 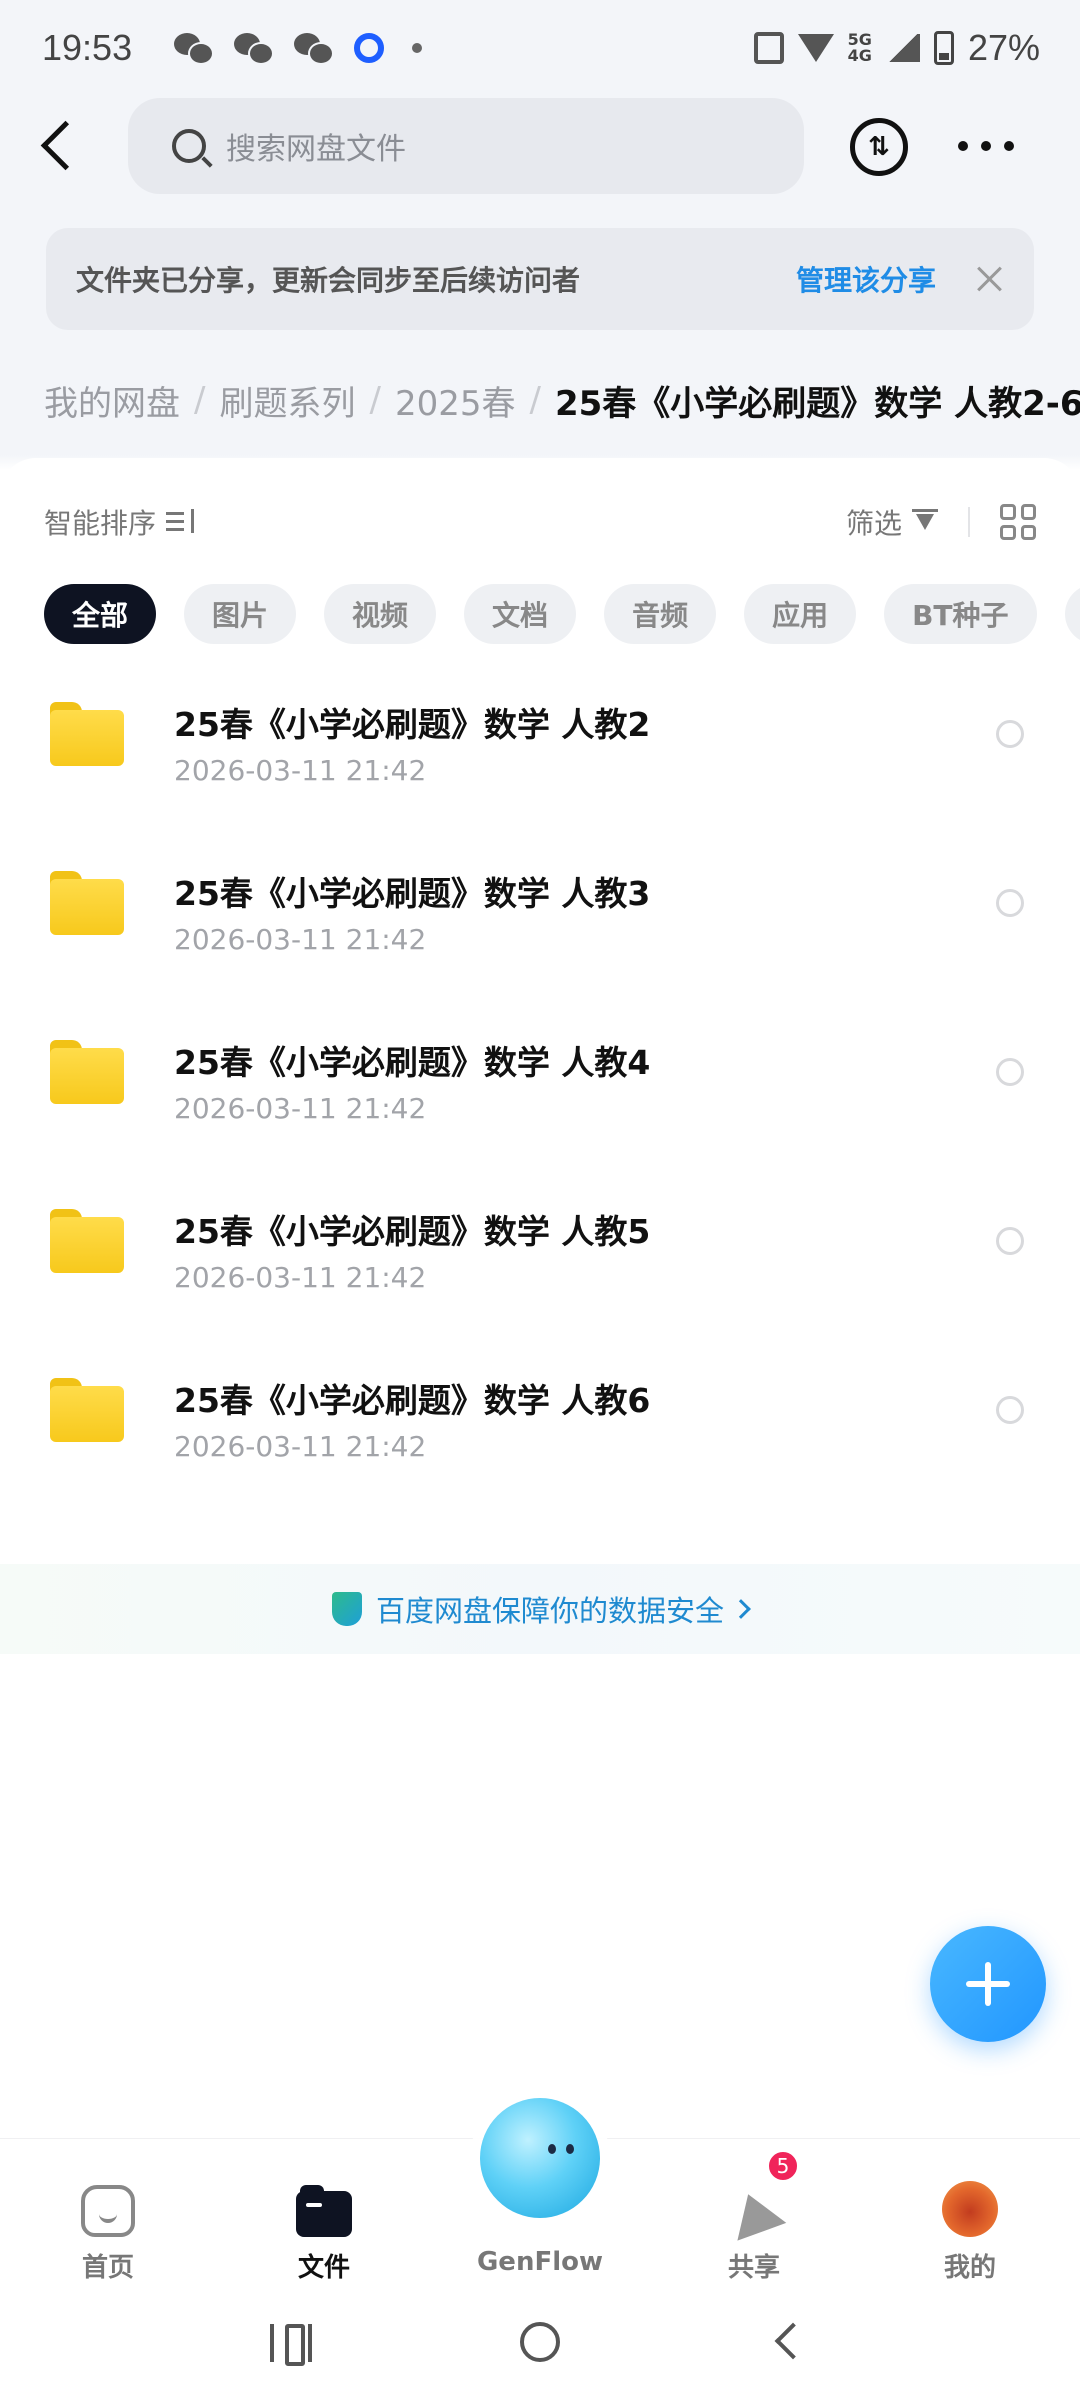 I want to click on file-row: 25春《小学必刷题》数学 人教4 2026-03-11 21:42, so click(x=540, y=1090).